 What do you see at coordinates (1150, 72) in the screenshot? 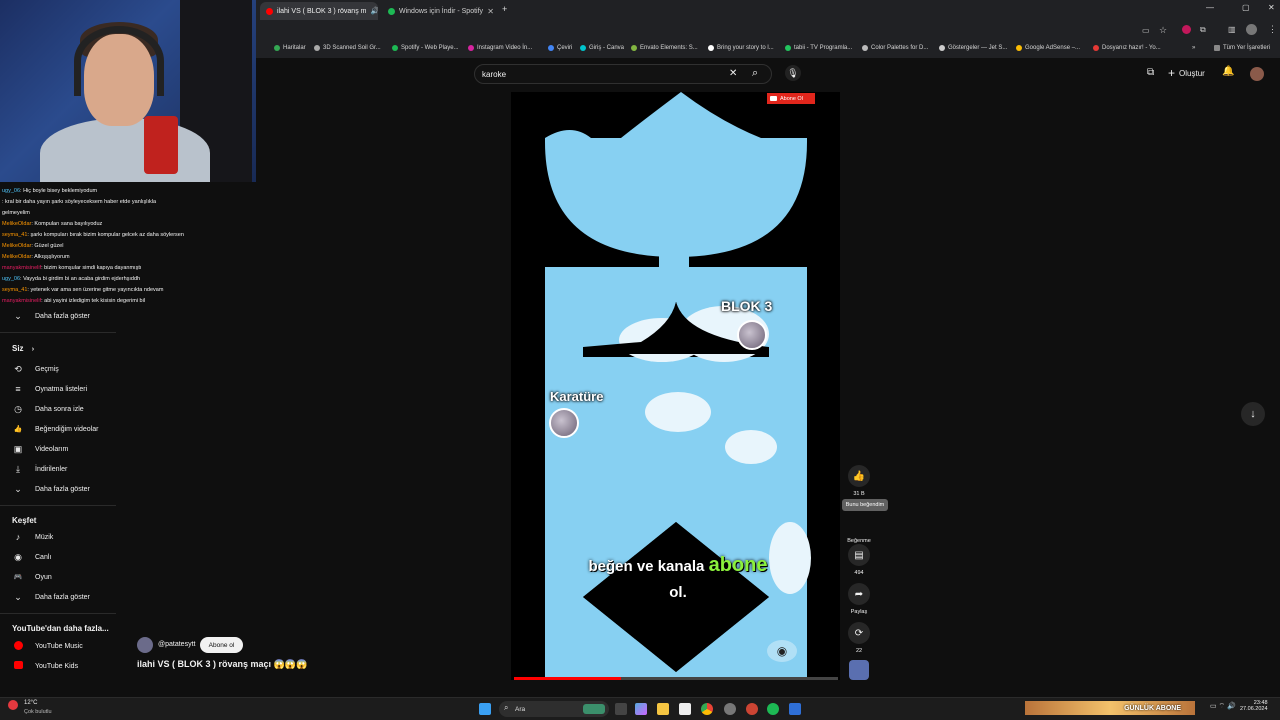
I see `cast-tv-icon: ⧉` at bounding box center [1150, 72].